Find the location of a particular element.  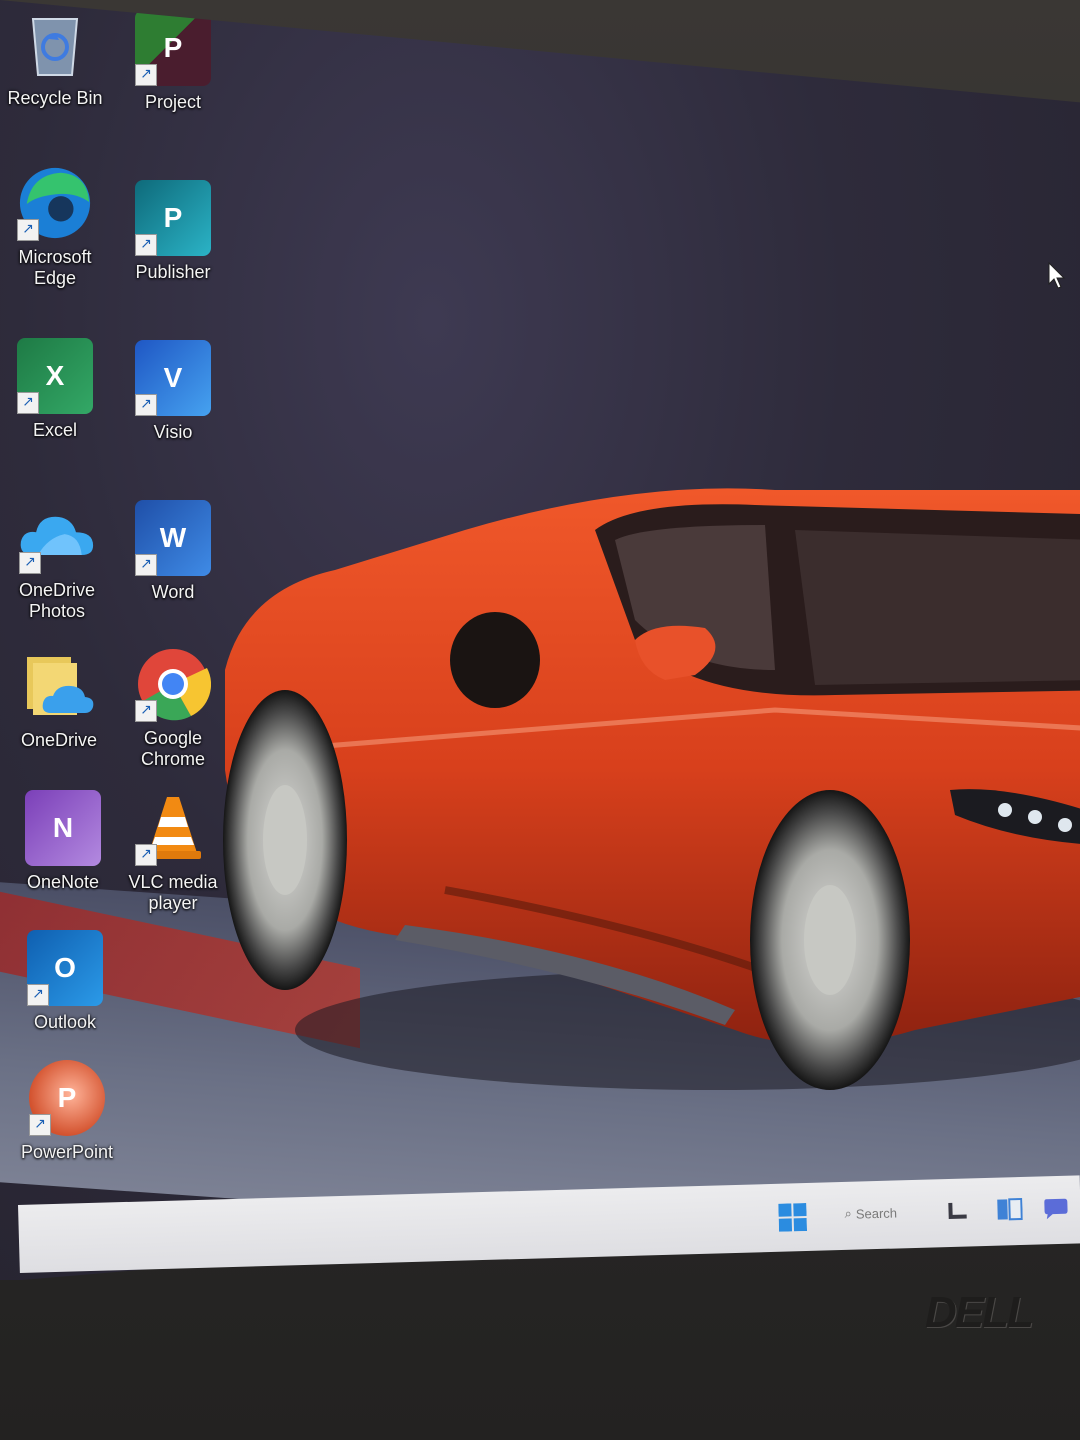

search-icon: ⌕ is located at coordinates (848, 1213).